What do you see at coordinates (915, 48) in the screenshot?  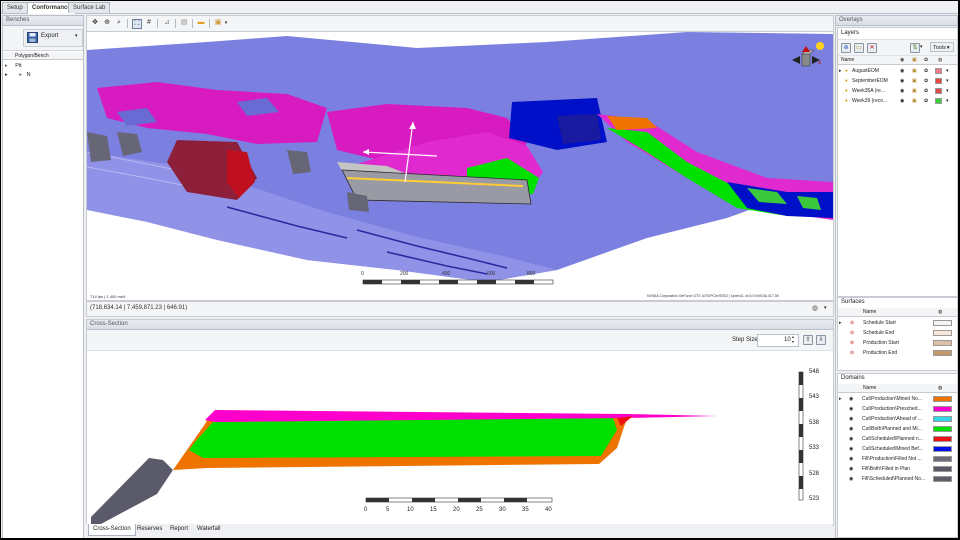 I see `layer-style-icon: ⇅` at bounding box center [915, 48].